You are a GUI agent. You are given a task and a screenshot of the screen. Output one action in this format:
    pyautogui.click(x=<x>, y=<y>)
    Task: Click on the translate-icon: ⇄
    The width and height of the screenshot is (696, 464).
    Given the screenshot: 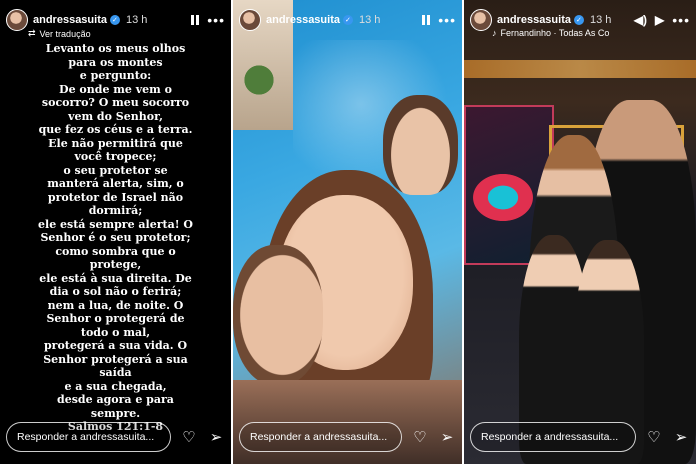 What is the action you would take?
    pyautogui.click(x=32, y=33)
    